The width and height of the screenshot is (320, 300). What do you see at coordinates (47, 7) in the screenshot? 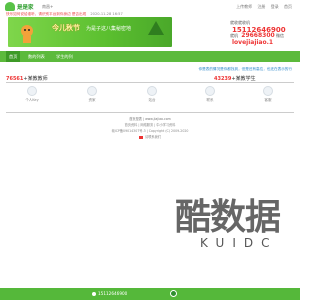
I see `city-selector: 南昌+` at bounding box center [47, 7].